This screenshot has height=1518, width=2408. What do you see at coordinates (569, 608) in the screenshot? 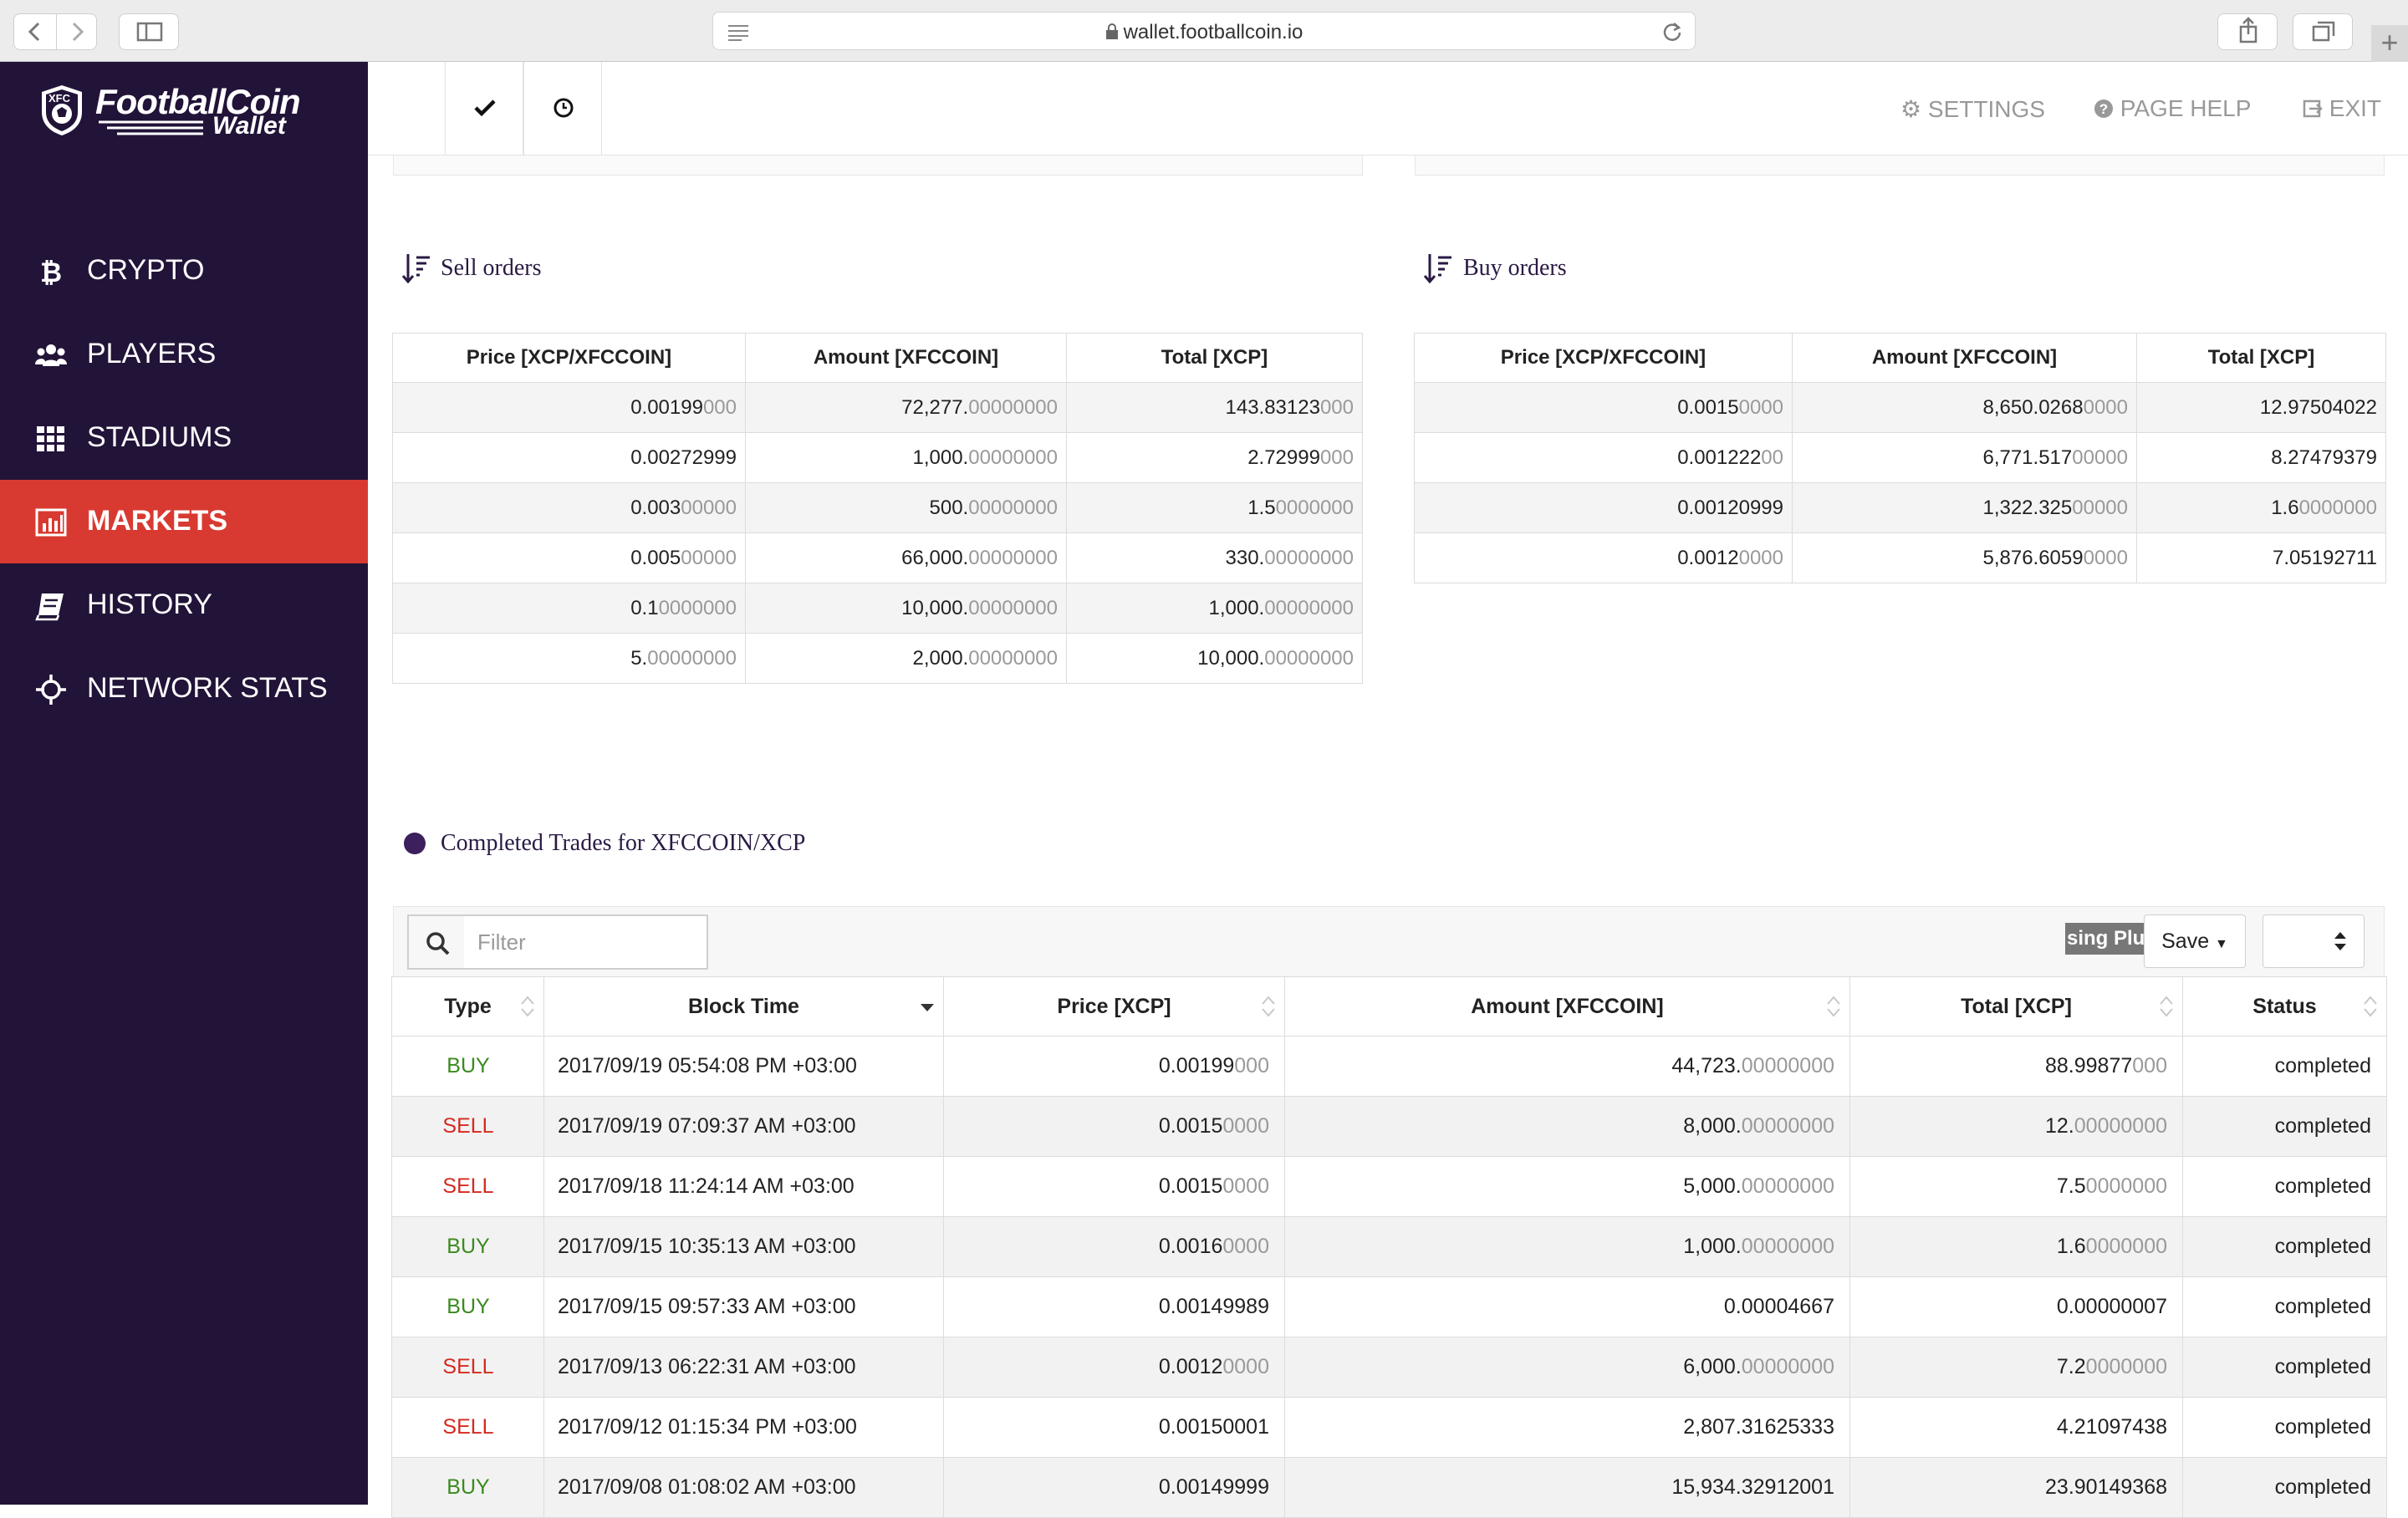
I see `table-cell: 0.10000000` at bounding box center [569, 608].